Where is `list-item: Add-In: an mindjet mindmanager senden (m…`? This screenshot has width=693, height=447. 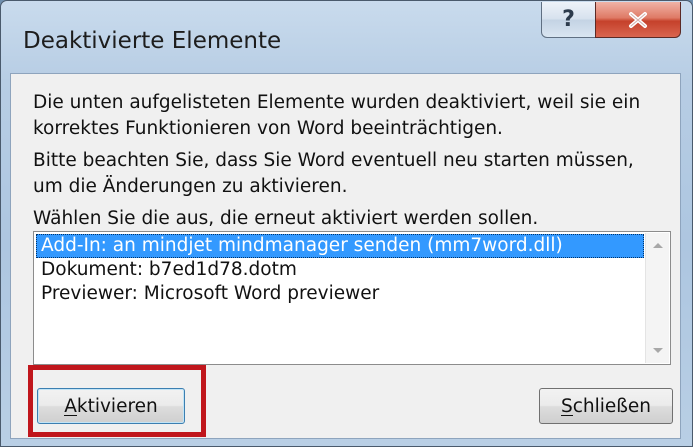
list-item: Add-In: an mindjet mindmanager senden (m… is located at coordinates (340, 246).